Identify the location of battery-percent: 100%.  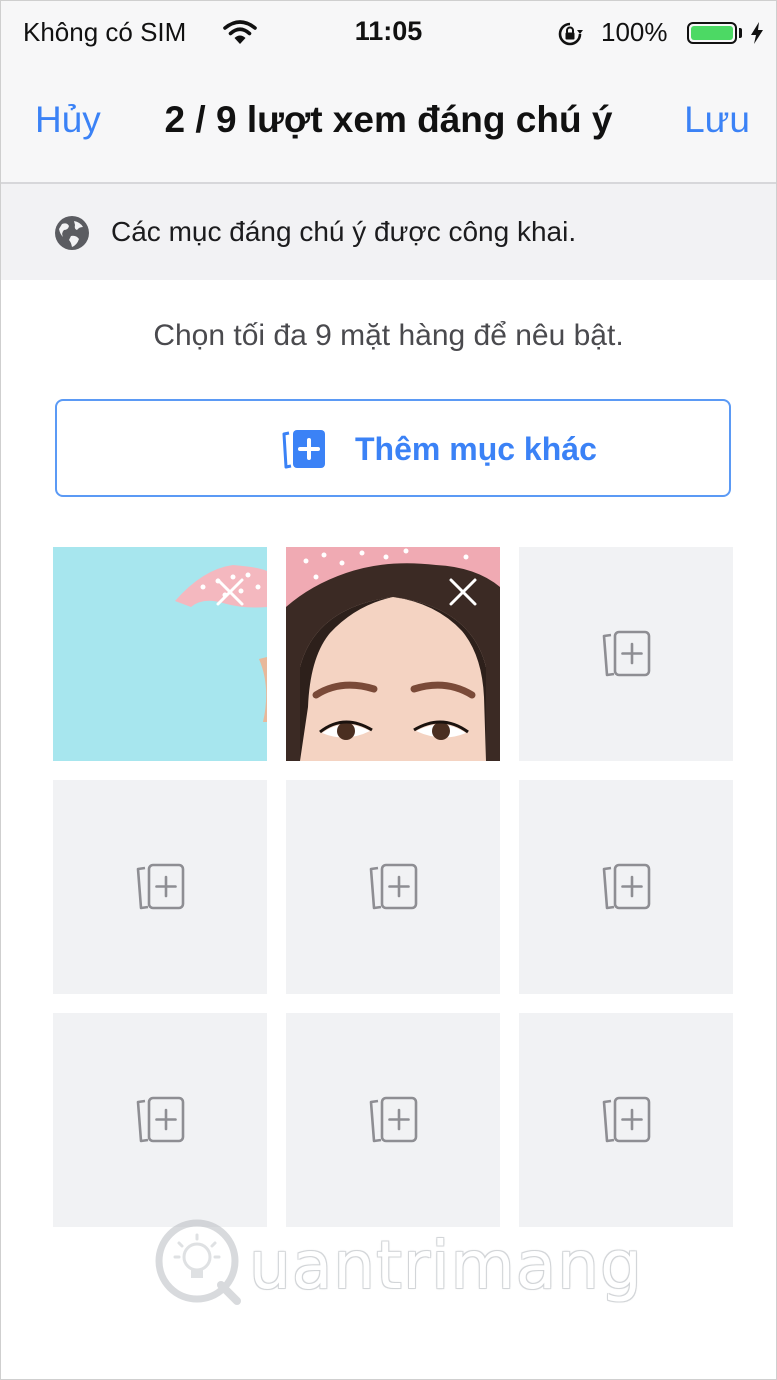
(634, 32).